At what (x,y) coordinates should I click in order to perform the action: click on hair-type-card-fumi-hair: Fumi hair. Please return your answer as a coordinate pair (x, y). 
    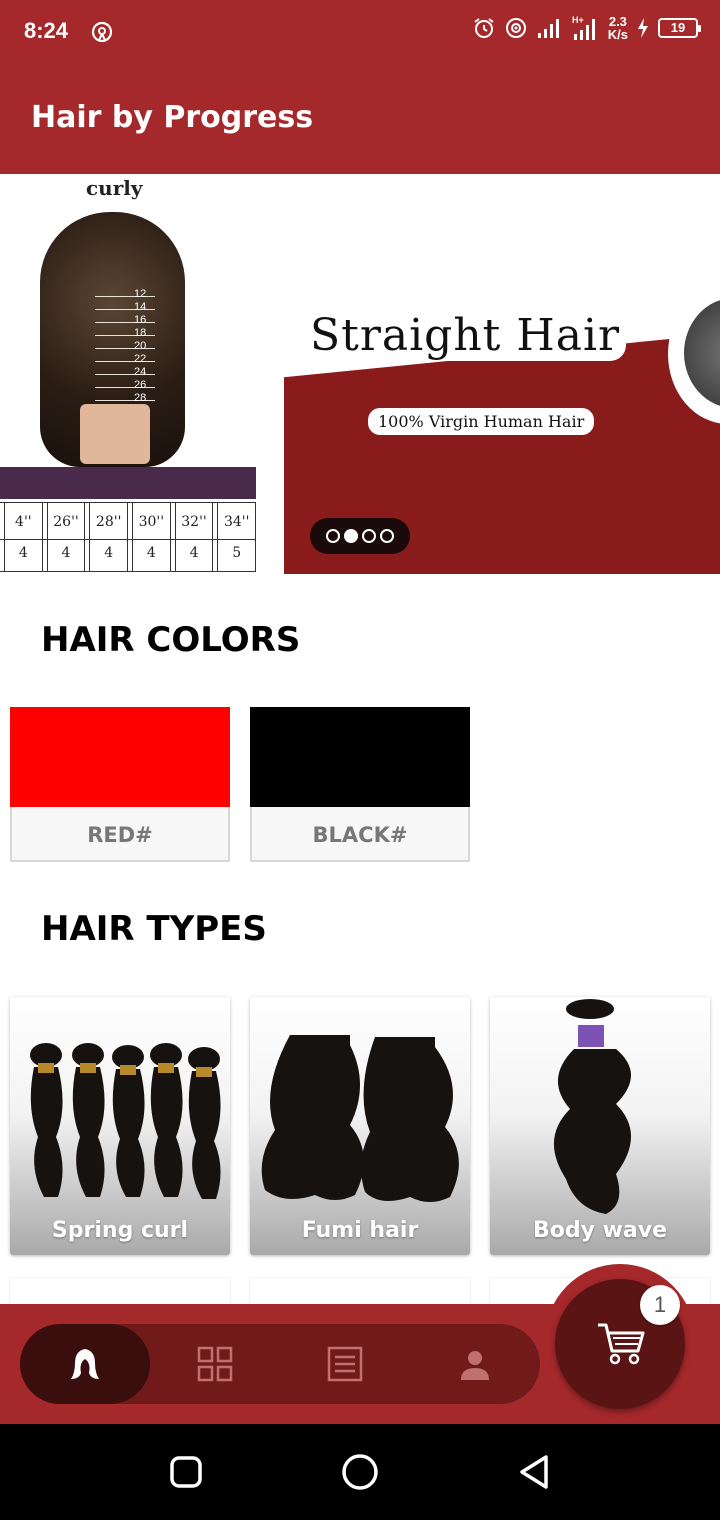
    Looking at the image, I should click on (360, 1126).